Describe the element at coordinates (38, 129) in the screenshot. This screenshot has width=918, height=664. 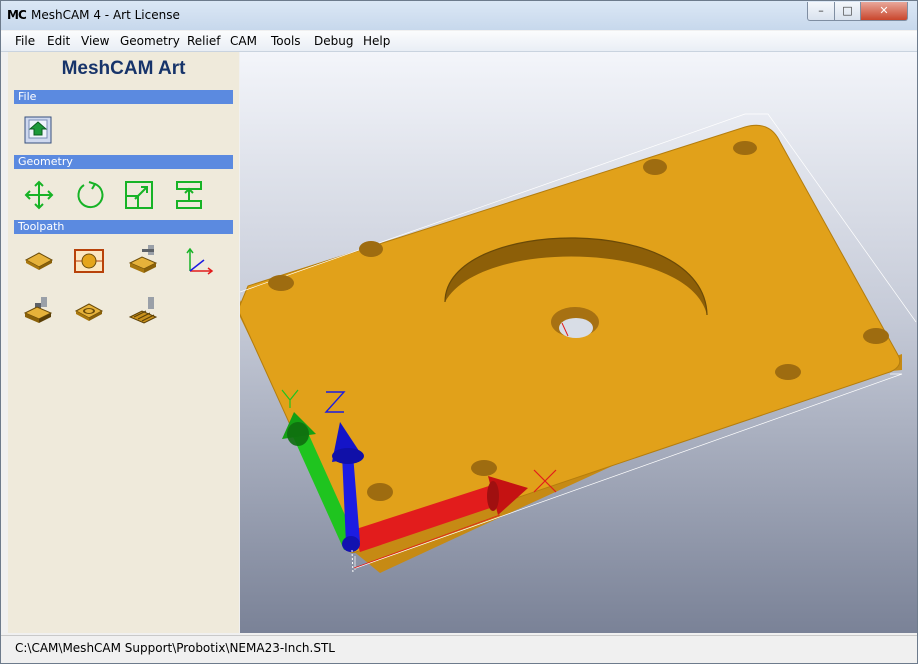
I see `open-file-icon` at that location.